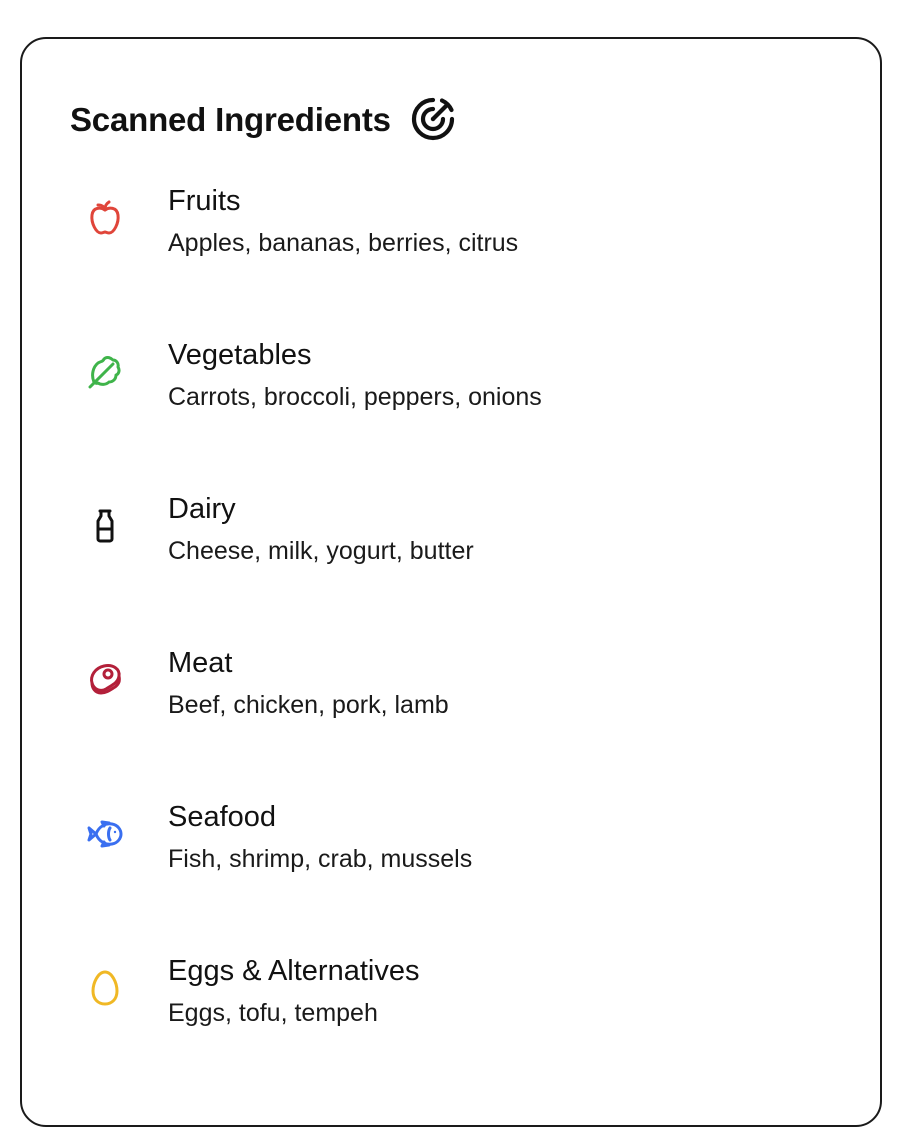 The image size is (916, 1127). I want to click on category-name: Eggs & Alternatives, so click(294, 971).